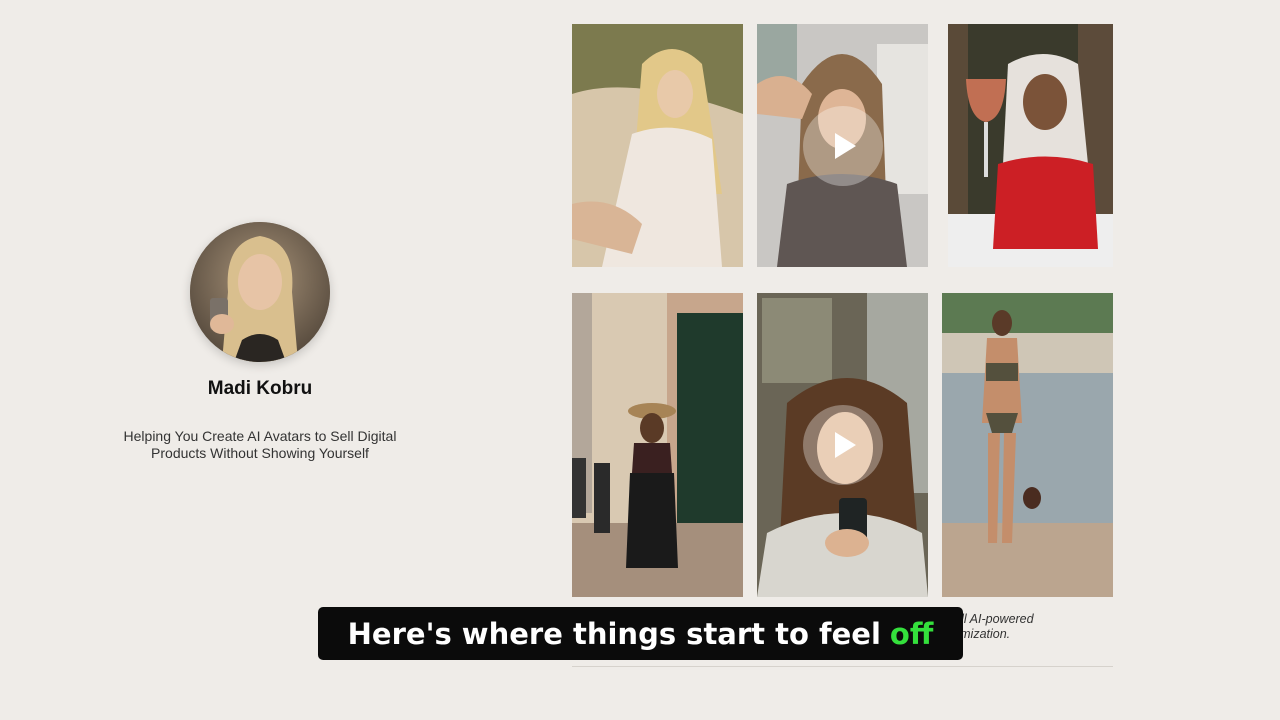 The width and height of the screenshot is (1280, 720). I want to click on photo-street-walk-icon, so click(657, 445).